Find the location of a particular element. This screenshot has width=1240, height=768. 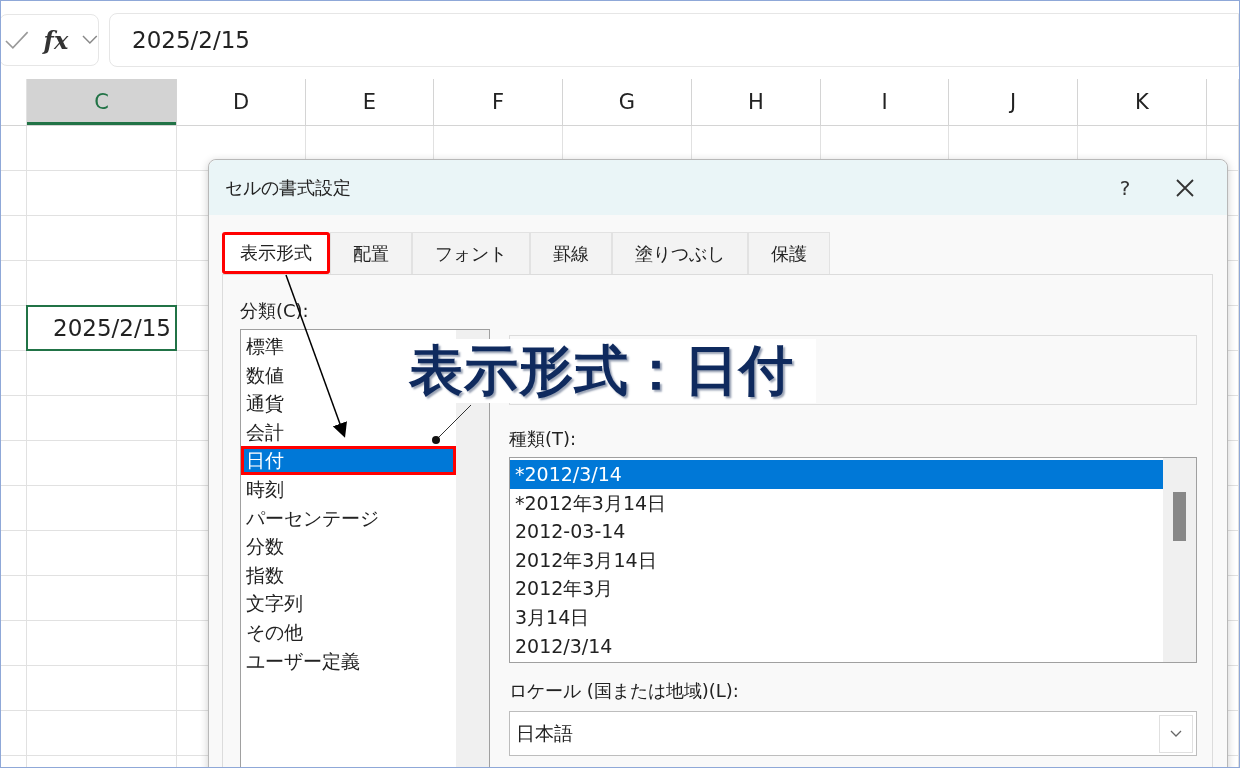

list-item: 2012年3月 is located at coordinates (562, 588).